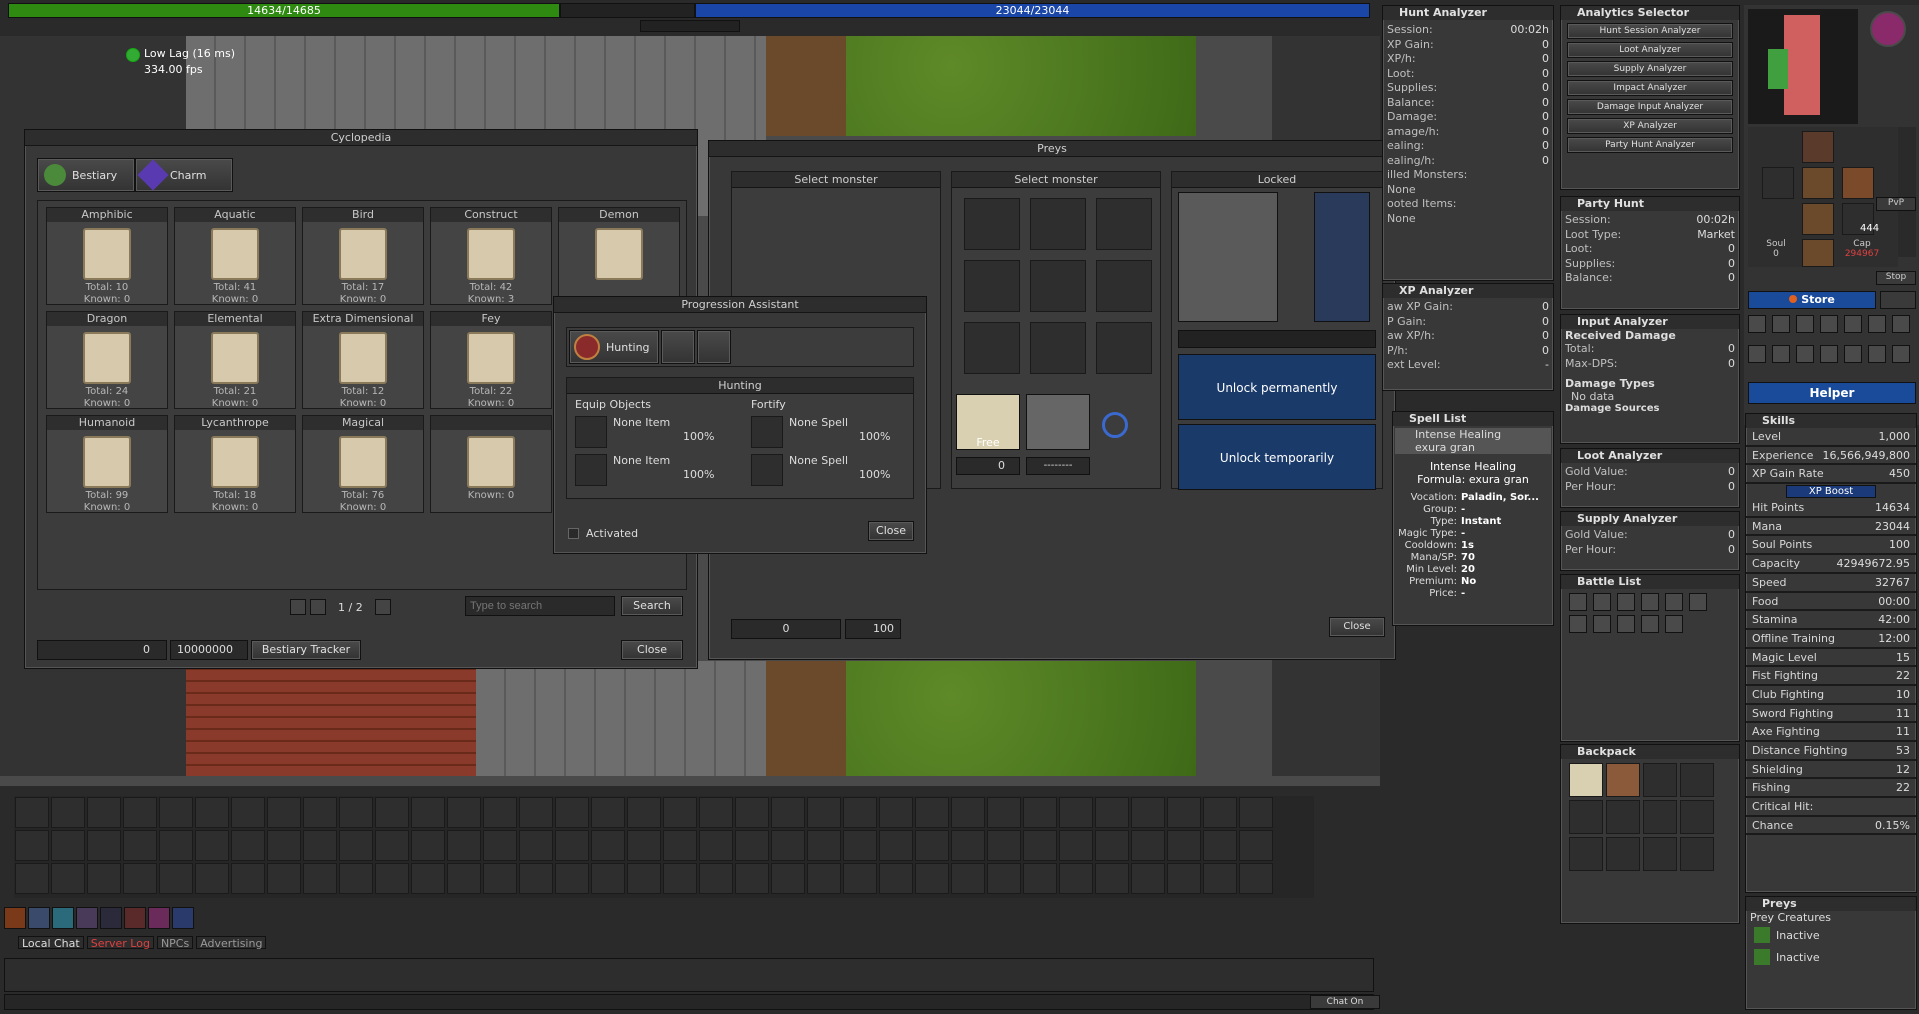  Describe the element at coordinates (1674, 602) in the screenshot. I see `filter-party-icon` at that location.